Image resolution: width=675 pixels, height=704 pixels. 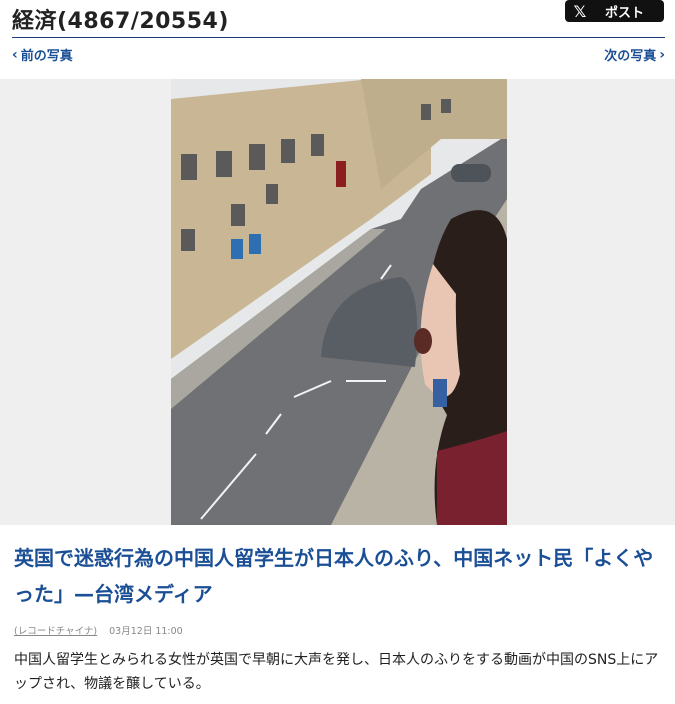 I want to click on article-meta: (レコードチャイナ) 03月12日 11:00, so click(x=98, y=630).